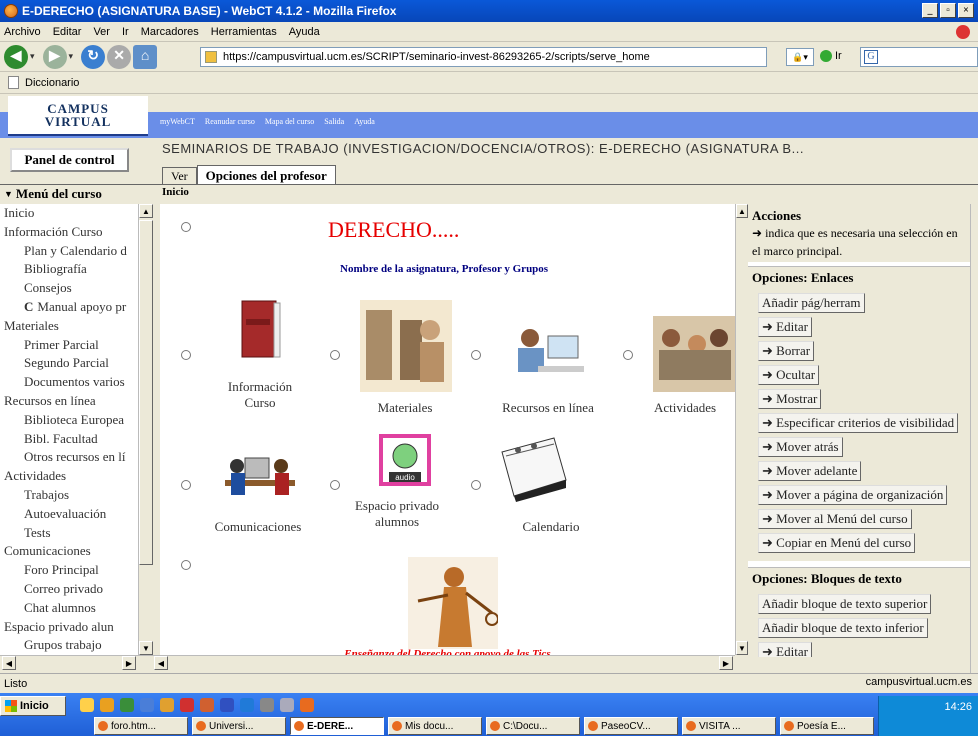 The height and width of the screenshot is (736, 978). Describe the element at coordinates (75, 194) in the screenshot. I see `course-menu-header: ▼ Menú del curso` at that location.